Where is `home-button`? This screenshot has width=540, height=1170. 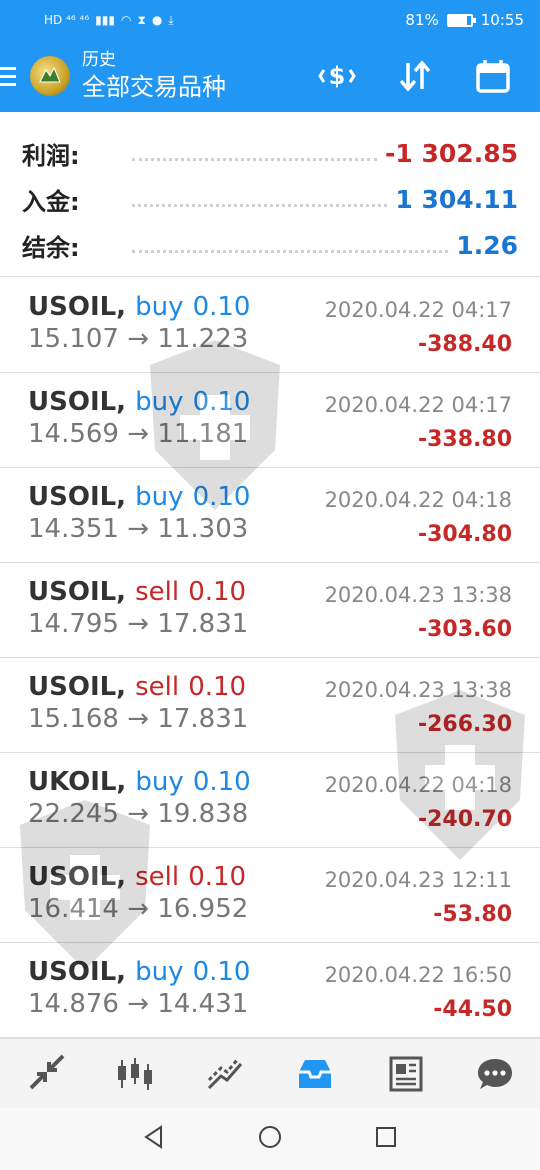
home-button is located at coordinates (270, 1139).